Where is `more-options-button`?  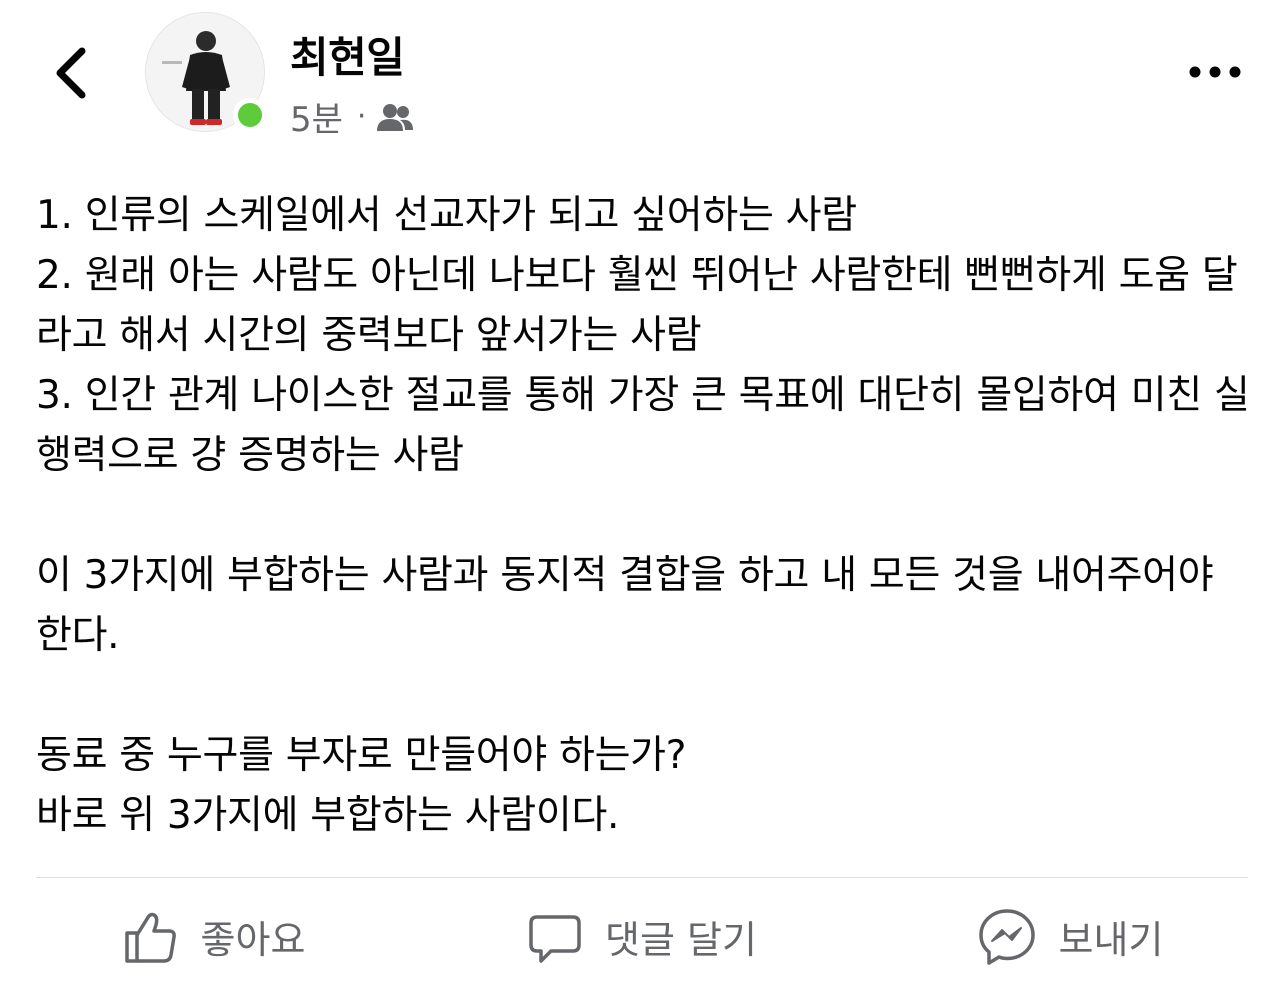
more-options-button is located at coordinates (1215, 72).